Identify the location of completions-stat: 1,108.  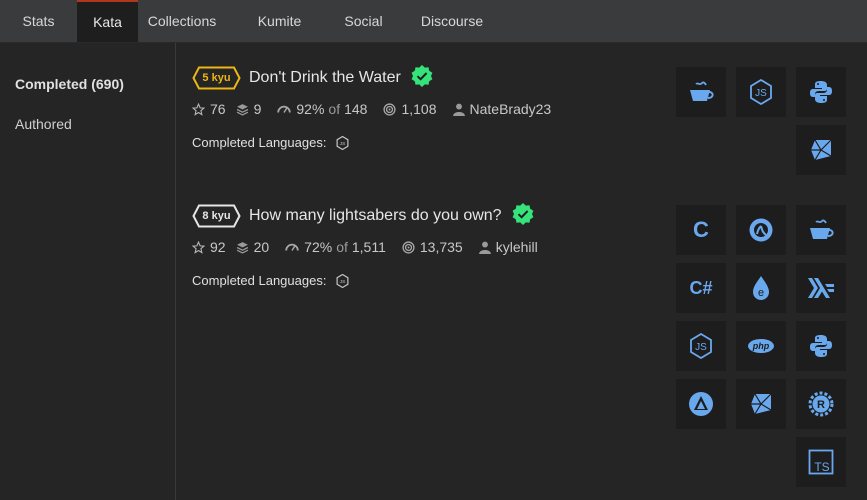
(410, 109).